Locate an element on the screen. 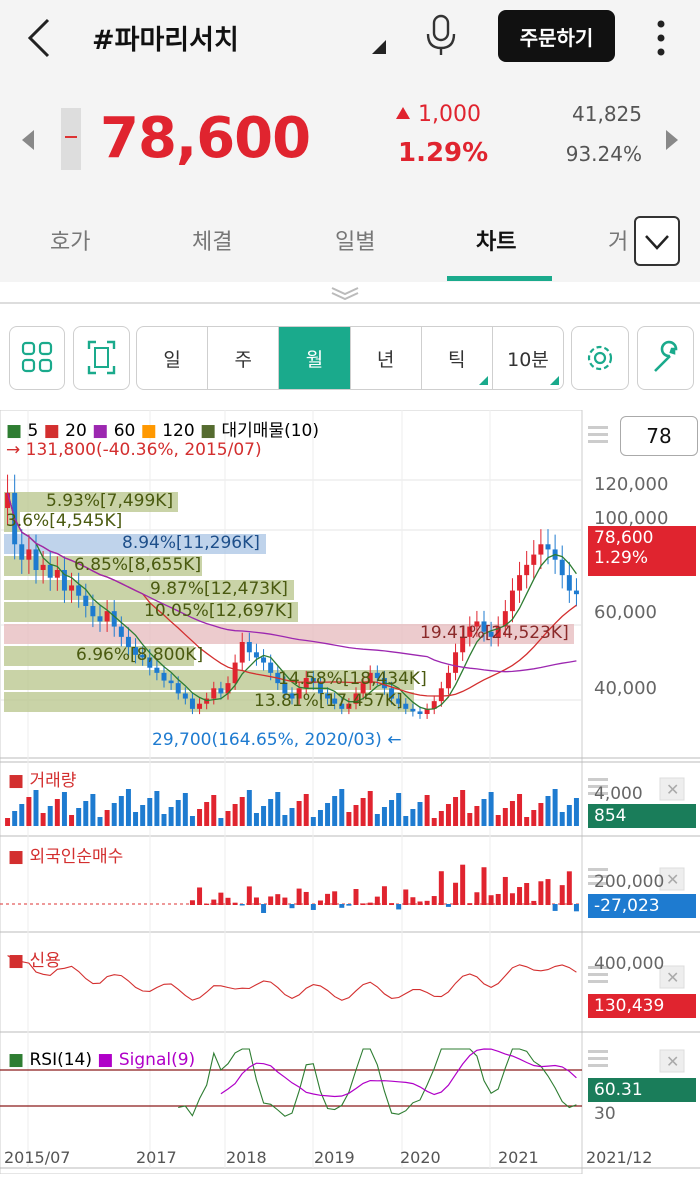 Image resolution: width=700 pixels, height=1178 pixels. period-month: 월 is located at coordinates (315, 358).